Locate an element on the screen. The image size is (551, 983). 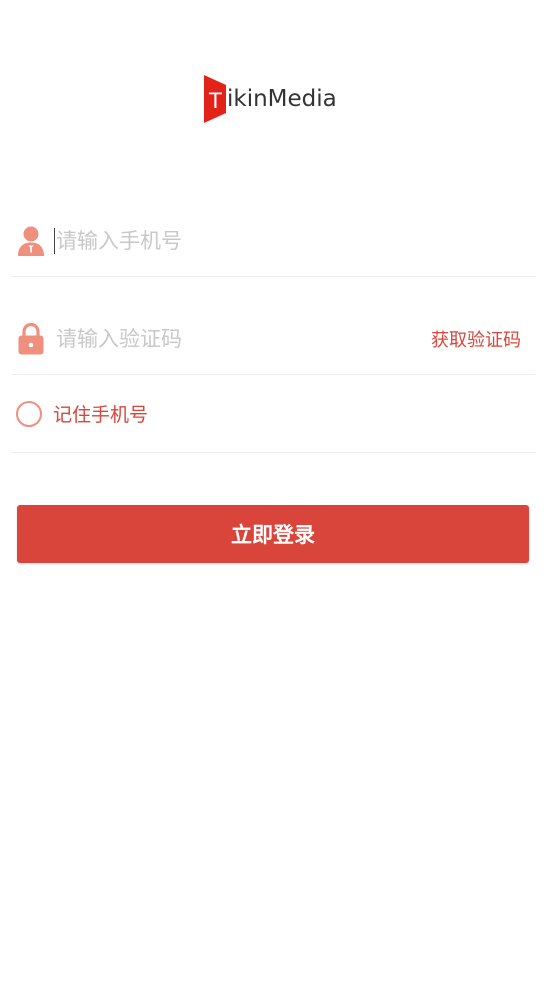
app-logo: T ikinMedia is located at coordinates (270, 99).